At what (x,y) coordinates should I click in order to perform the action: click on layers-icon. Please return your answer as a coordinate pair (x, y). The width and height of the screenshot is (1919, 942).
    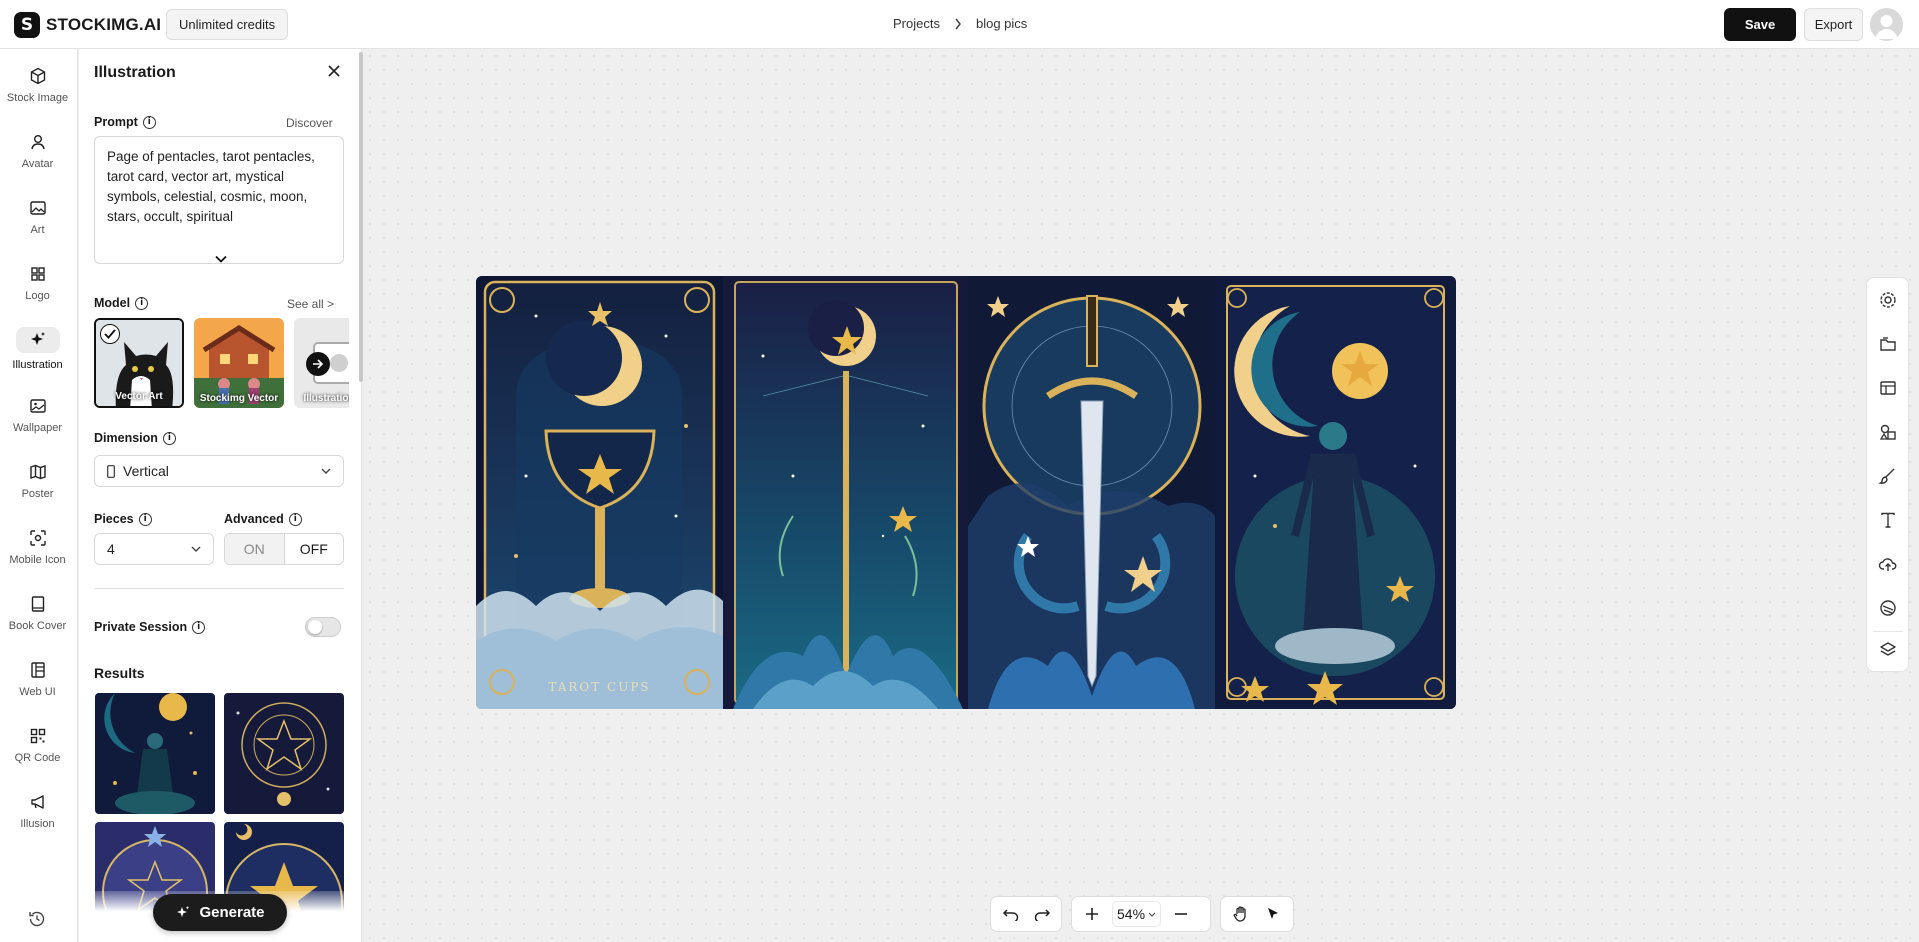
    Looking at the image, I should click on (1888, 650).